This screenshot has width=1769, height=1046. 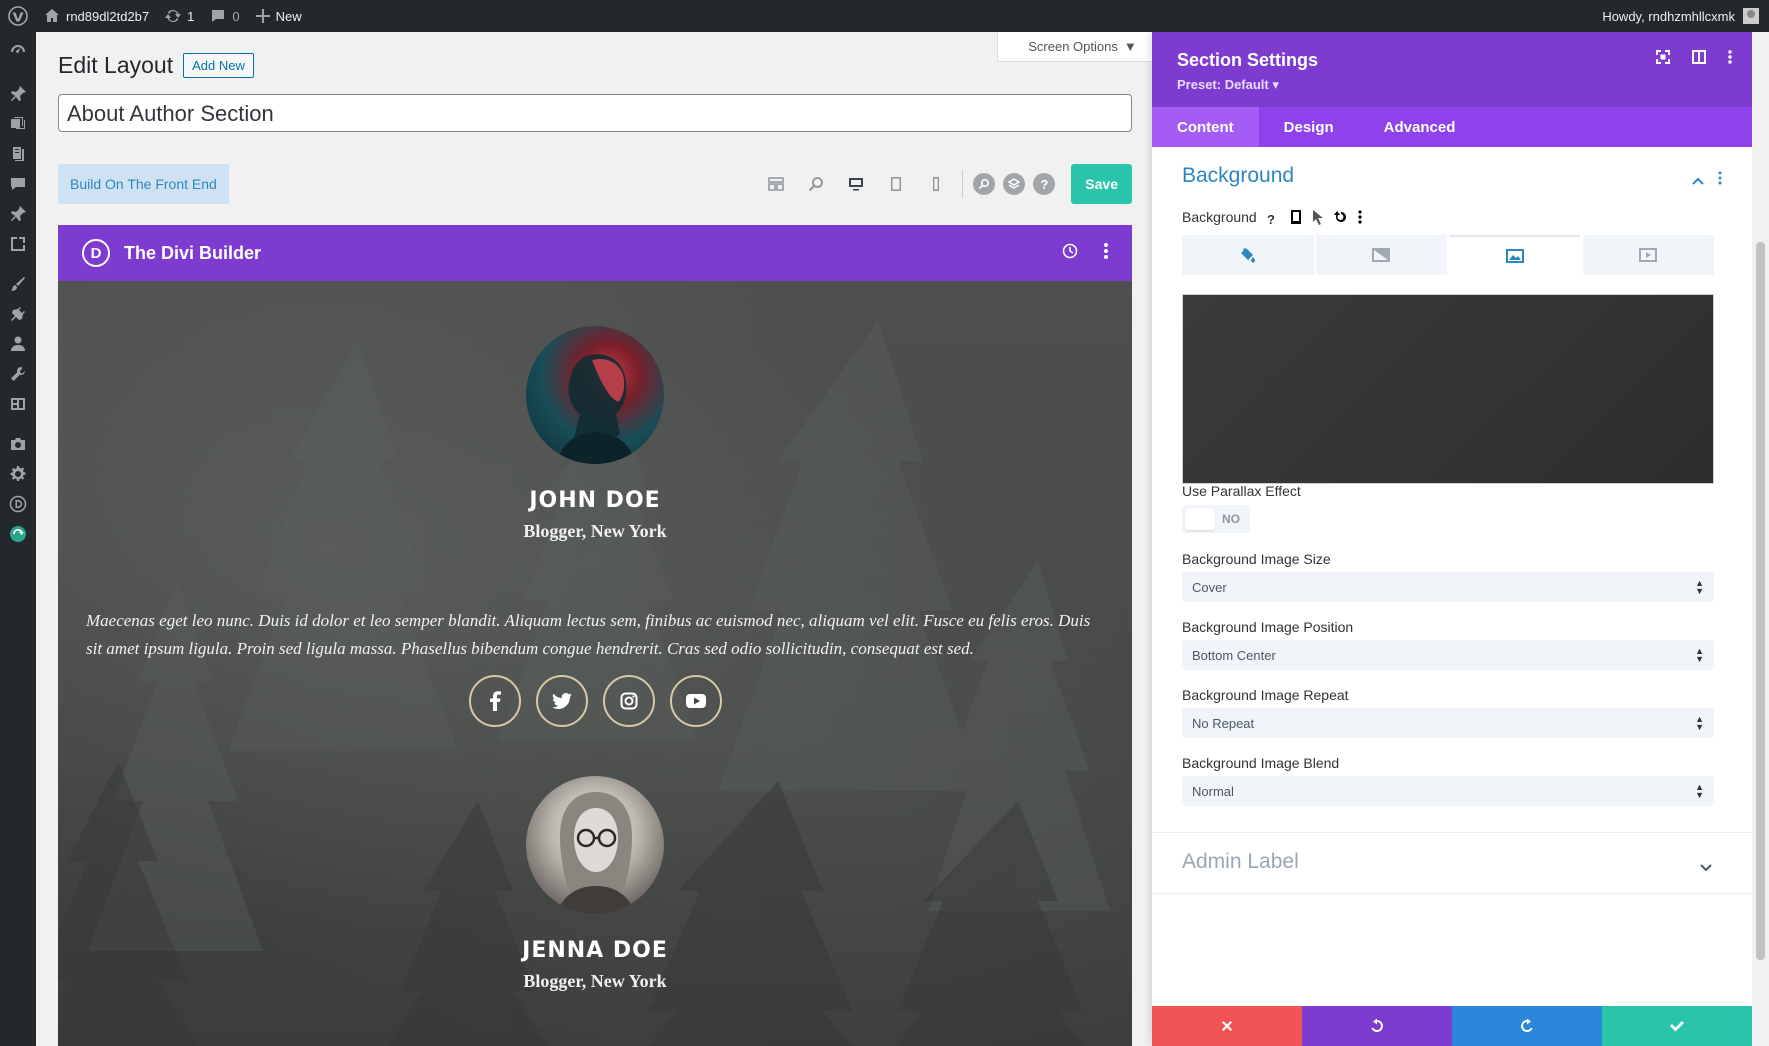 What do you see at coordinates (1309, 127) in the screenshot?
I see `tab-design: Design` at bounding box center [1309, 127].